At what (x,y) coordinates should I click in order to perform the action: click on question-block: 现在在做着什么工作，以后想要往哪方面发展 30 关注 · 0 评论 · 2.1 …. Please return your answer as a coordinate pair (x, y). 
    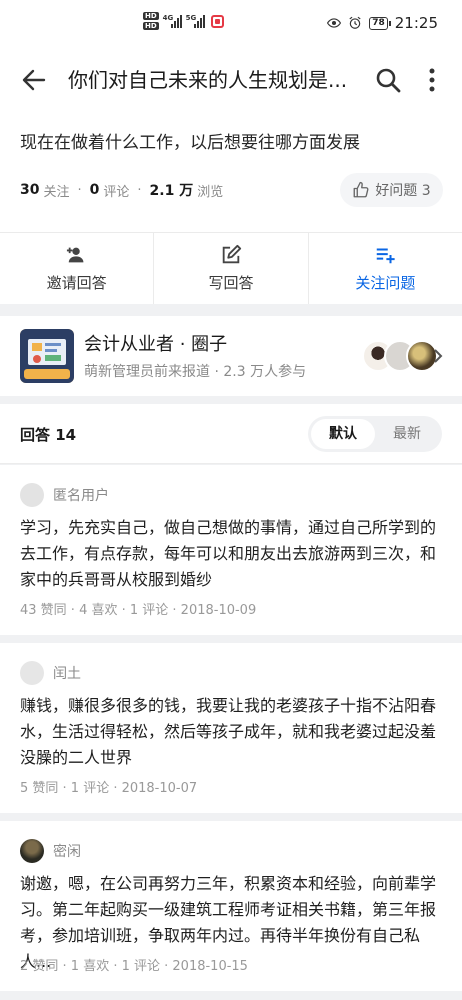
    Looking at the image, I should click on (231, 170).